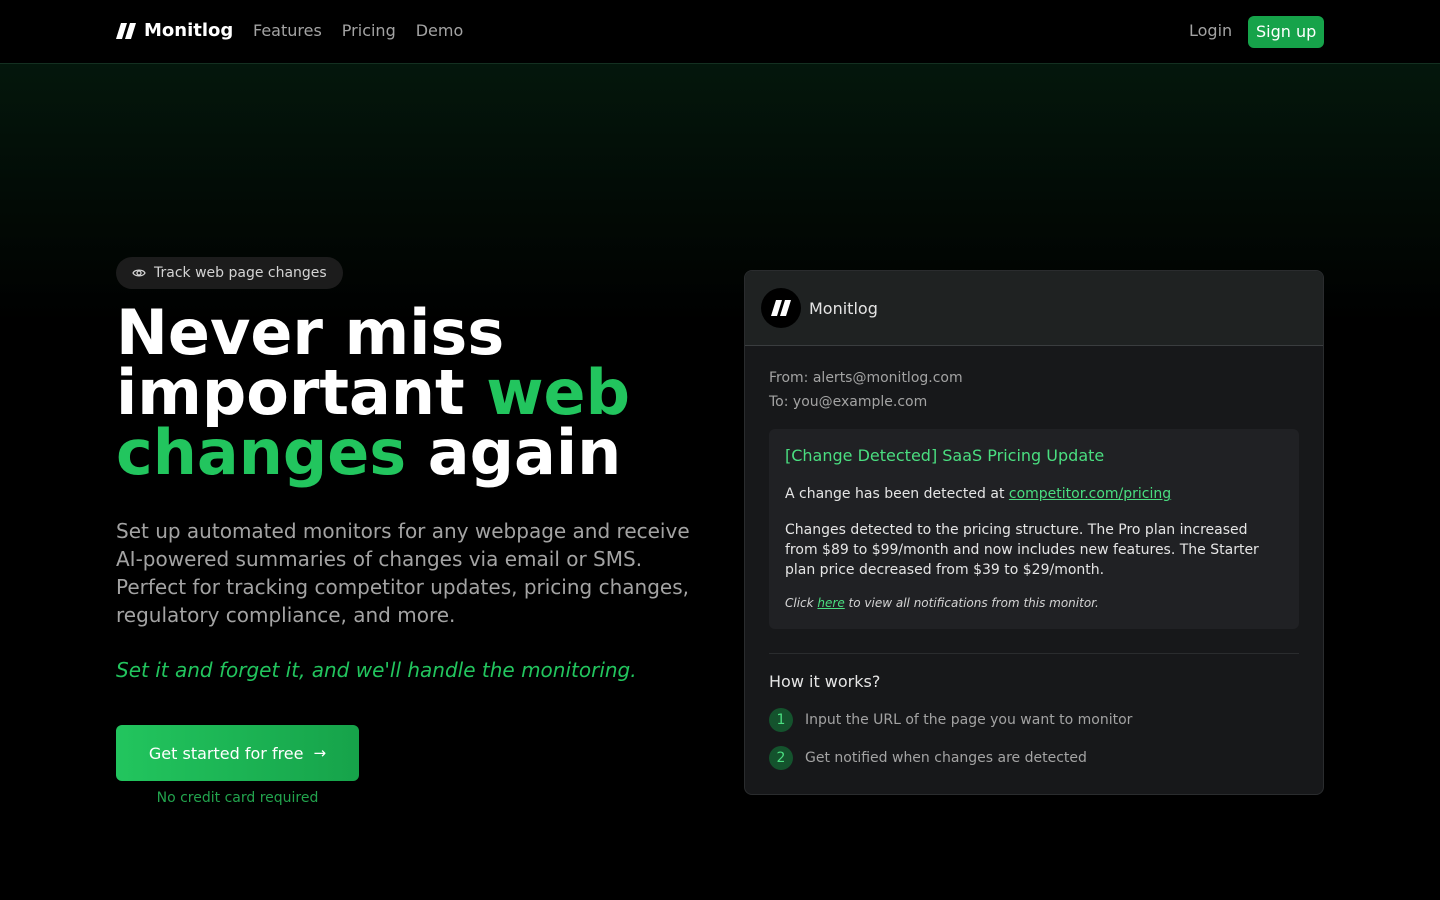 This screenshot has width=1440, height=900. What do you see at coordinates (310, 362) in the screenshot?
I see `headline-part-1: Never miss important` at bounding box center [310, 362].